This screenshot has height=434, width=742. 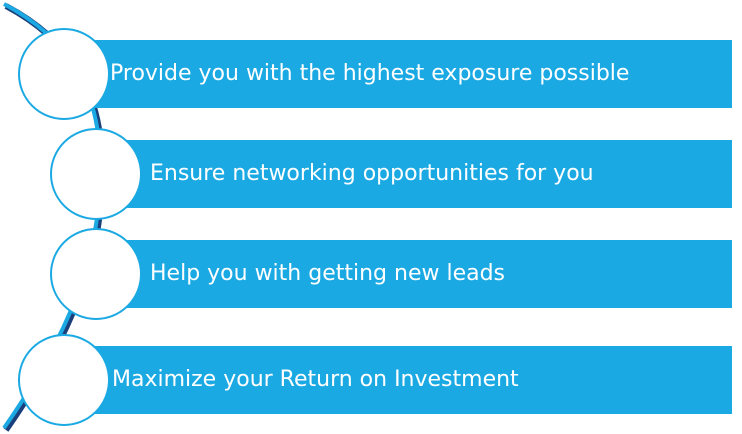 I want to click on list-item-bar: Help you with getting new leads, so click(x=414, y=274).